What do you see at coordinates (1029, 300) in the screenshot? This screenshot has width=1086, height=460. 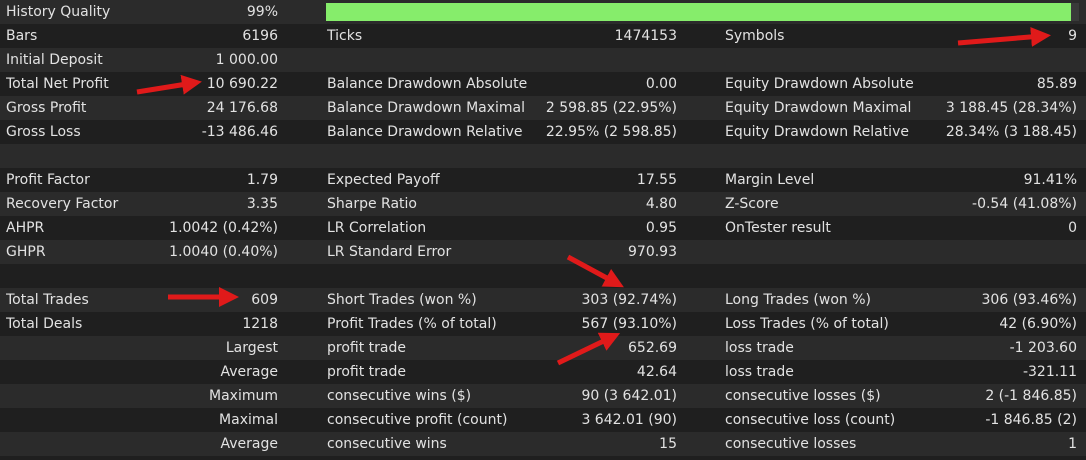 I see `long-trades-value: 306 (93.46%)` at bounding box center [1029, 300].